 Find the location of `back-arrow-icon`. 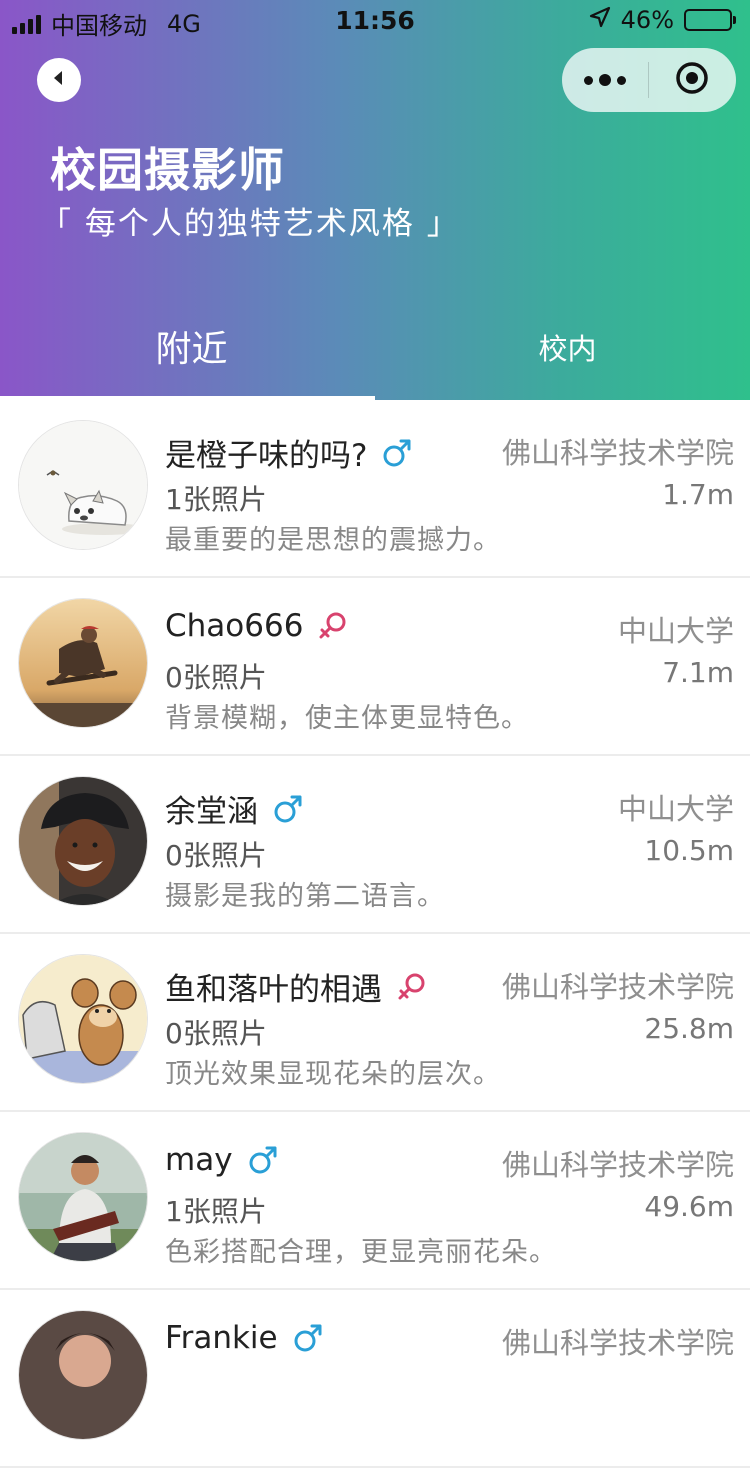

back-arrow-icon is located at coordinates (59, 80).